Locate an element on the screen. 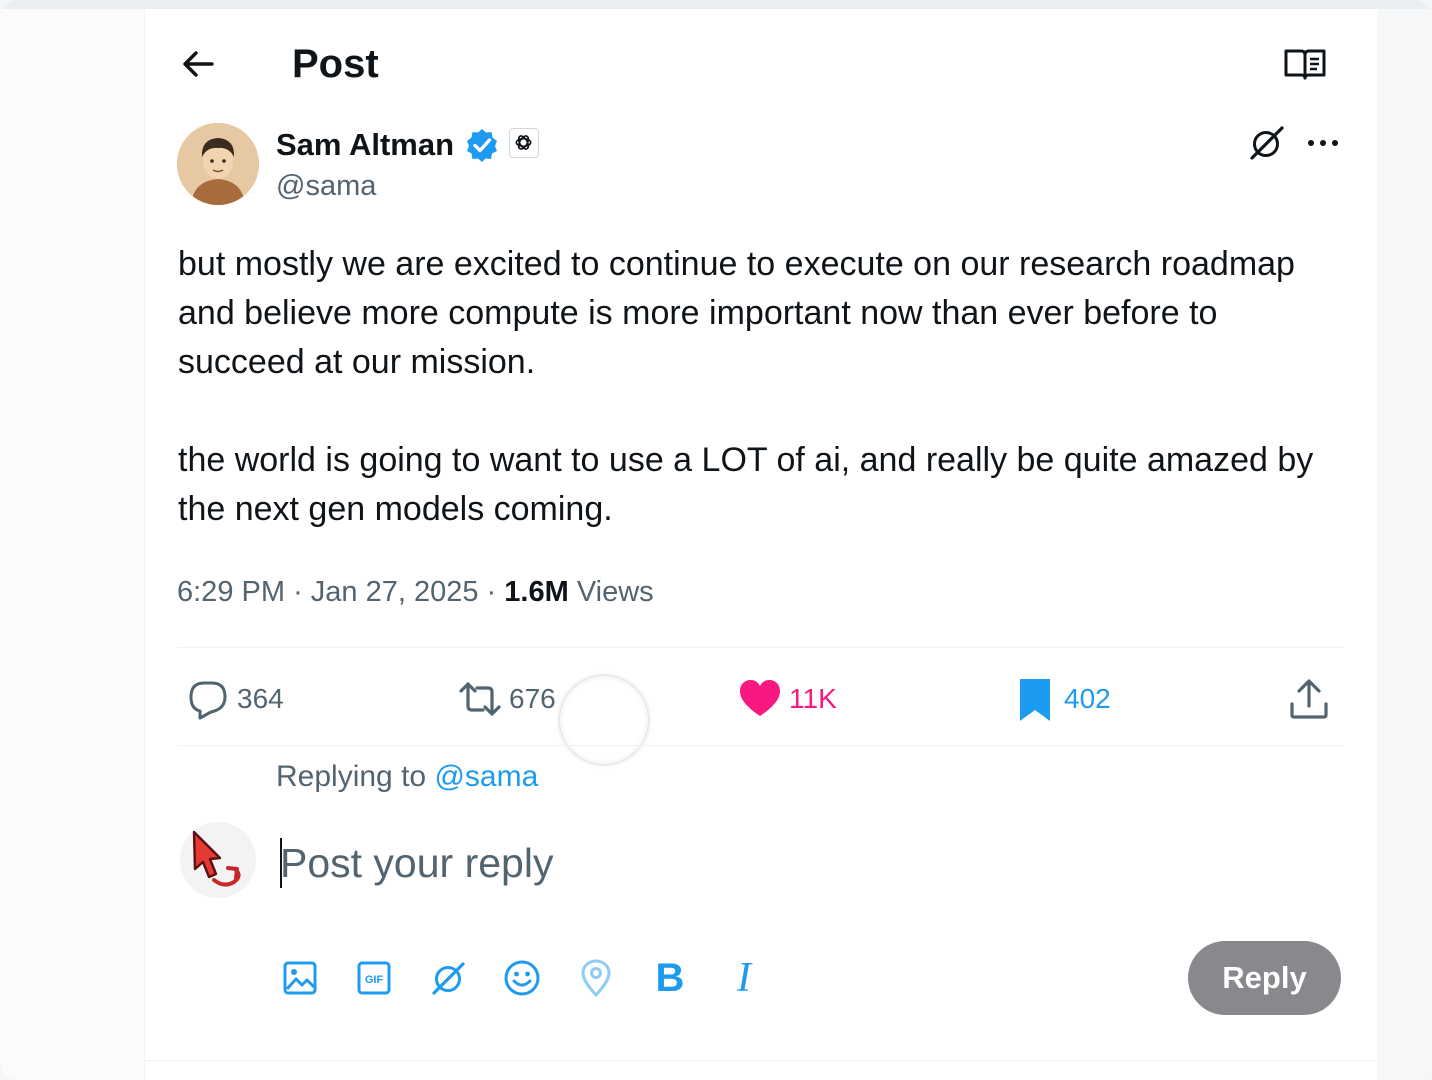 The image size is (1432, 1080). like-icon is located at coordinates (760, 698).